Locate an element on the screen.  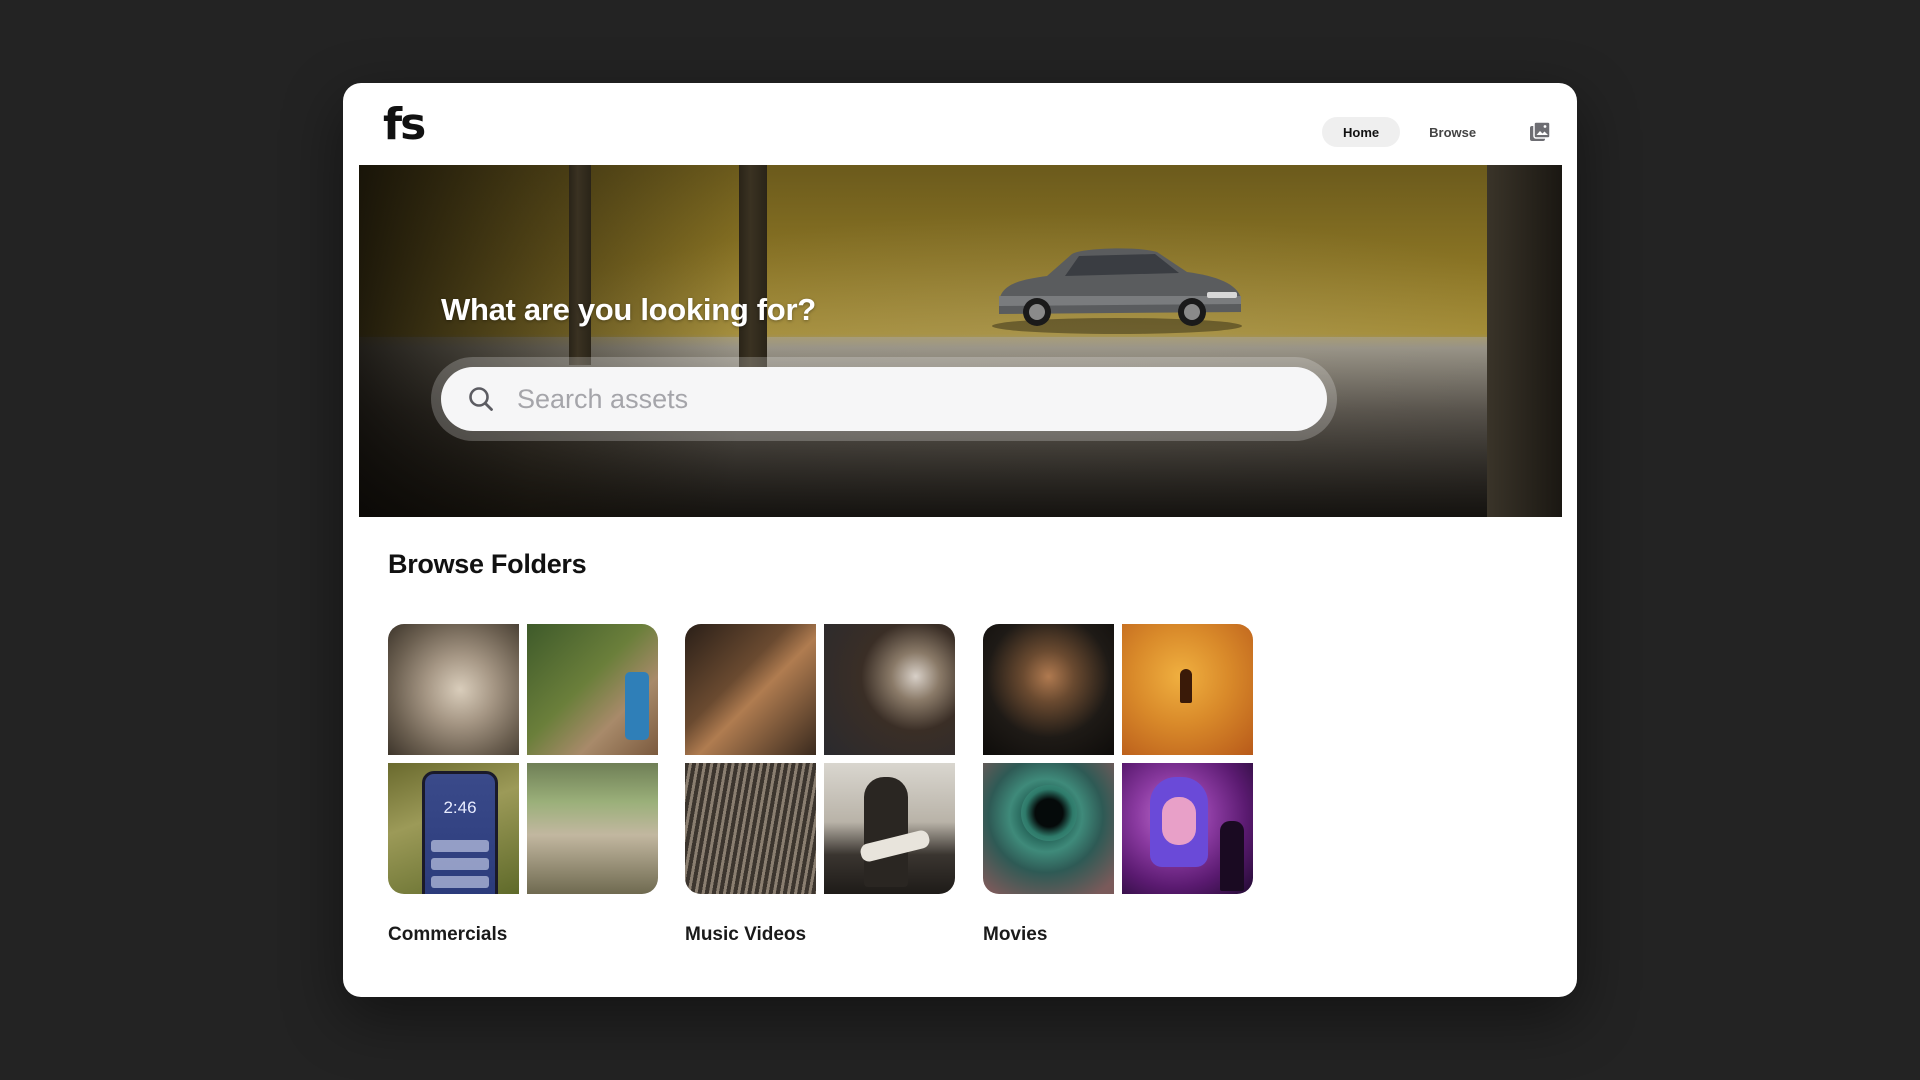
folder-commercials: 2:46 Commercials is located at coordinates (523, 785).